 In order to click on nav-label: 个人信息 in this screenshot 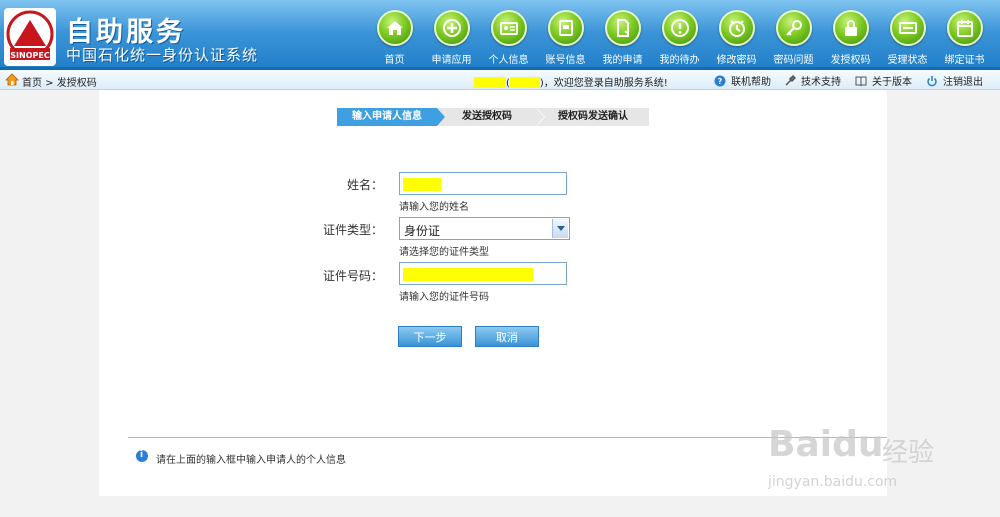, I will do `click(508, 60)`.